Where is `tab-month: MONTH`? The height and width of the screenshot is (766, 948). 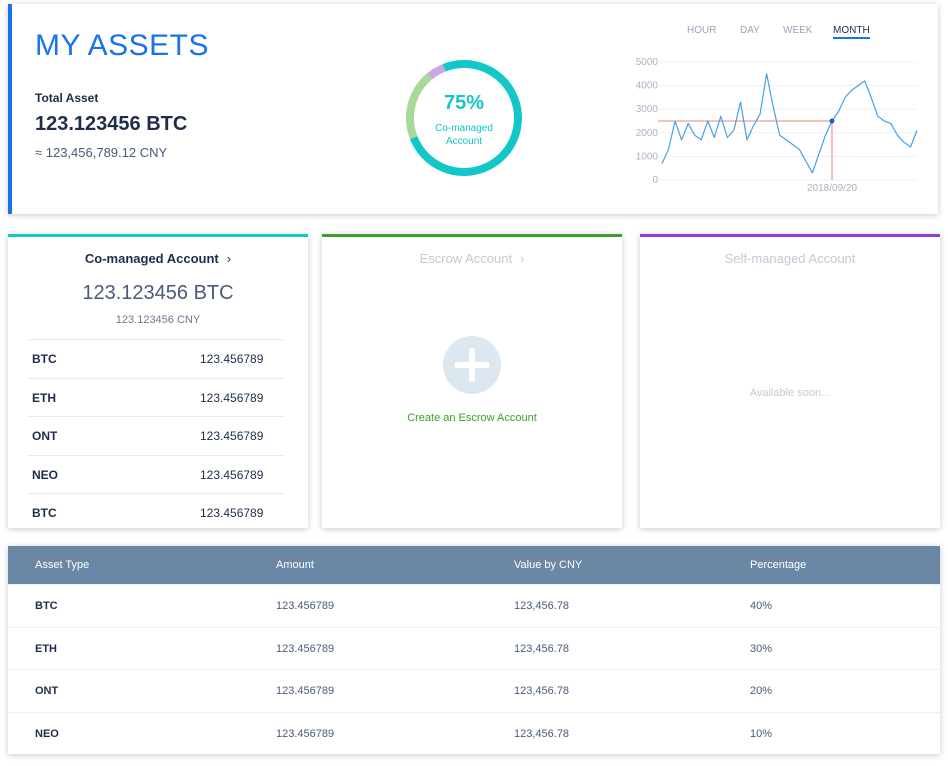
tab-month: MONTH is located at coordinates (851, 32).